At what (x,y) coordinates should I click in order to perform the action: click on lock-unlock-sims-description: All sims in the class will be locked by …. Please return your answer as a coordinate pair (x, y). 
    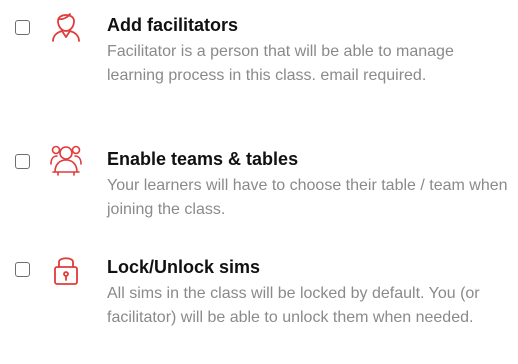
    Looking at the image, I should click on (293, 305).